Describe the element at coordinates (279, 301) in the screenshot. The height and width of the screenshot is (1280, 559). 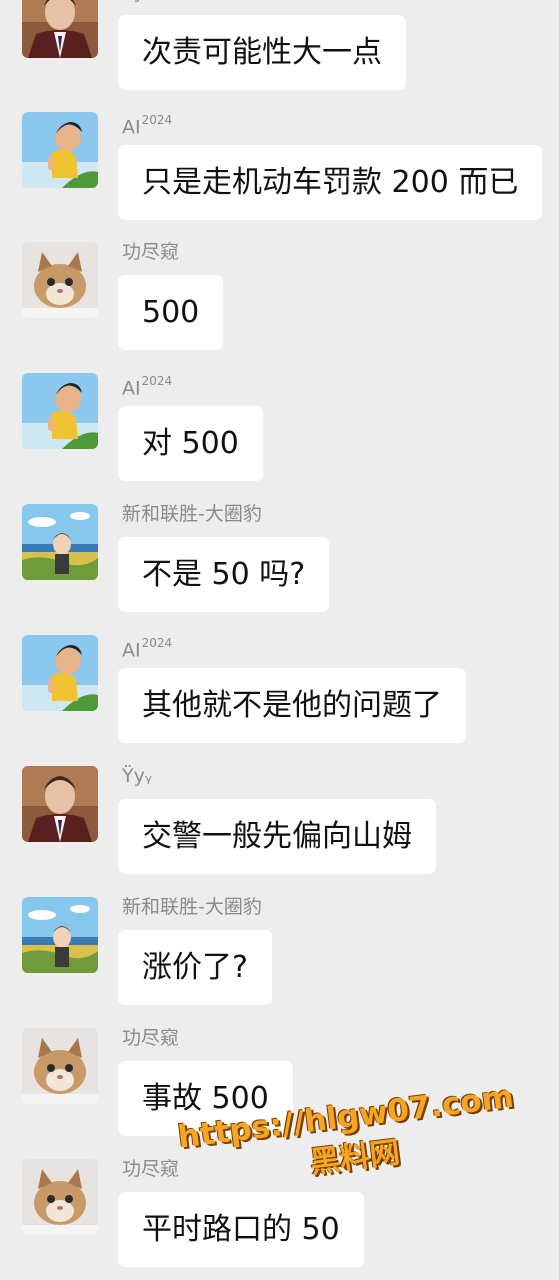
I see `chat-message: 功尽窥 500` at that location.